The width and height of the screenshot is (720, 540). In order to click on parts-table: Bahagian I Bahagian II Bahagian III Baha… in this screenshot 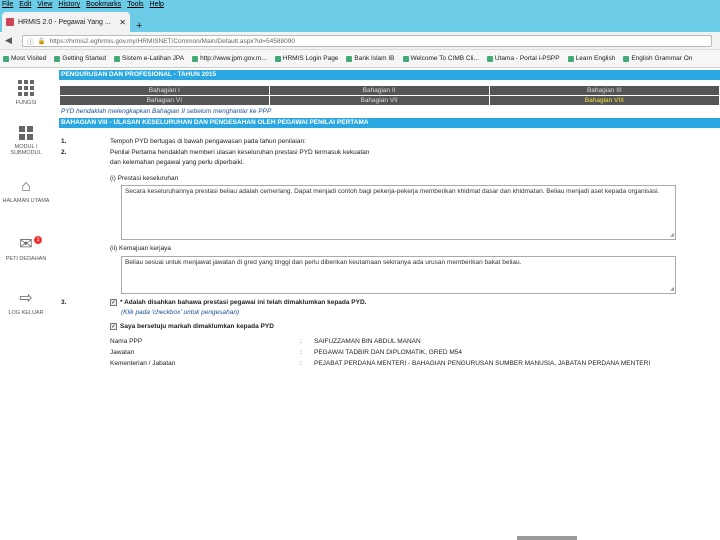, I will do `click(389, 95)`.